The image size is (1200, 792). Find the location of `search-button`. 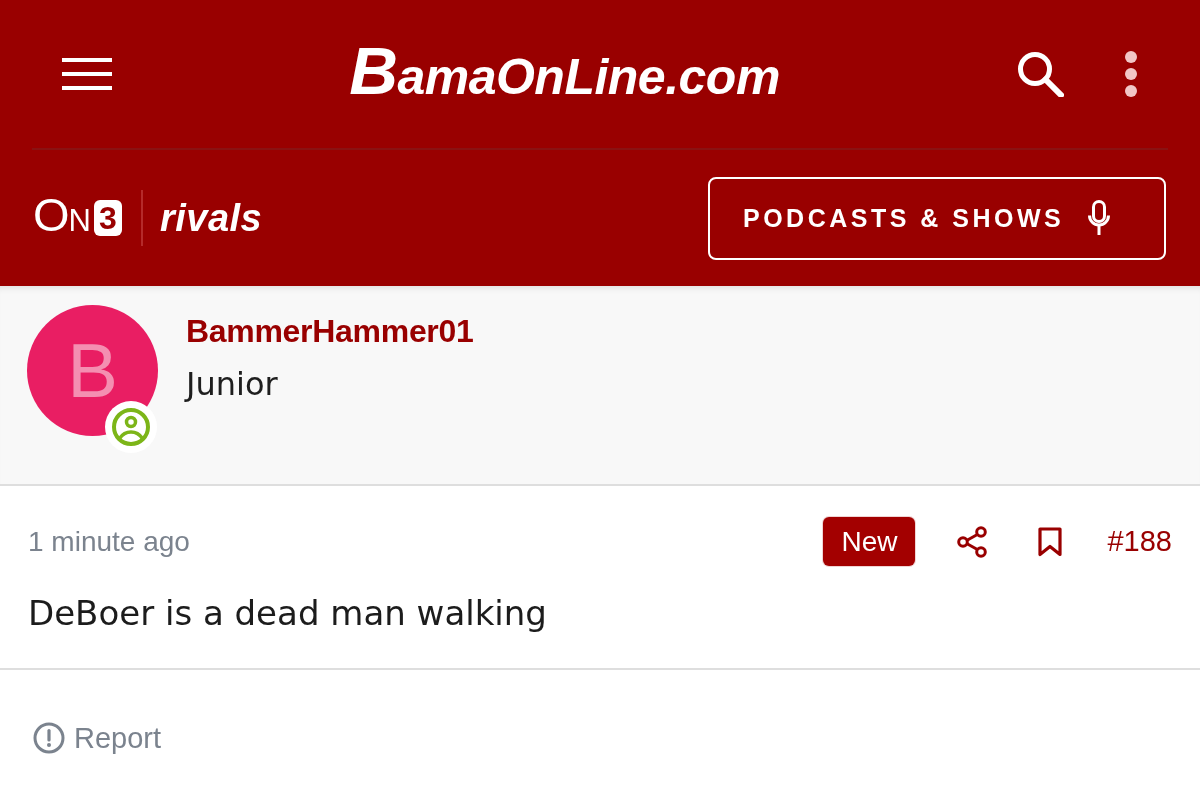

search-button is located at coordinates (1040, 74).